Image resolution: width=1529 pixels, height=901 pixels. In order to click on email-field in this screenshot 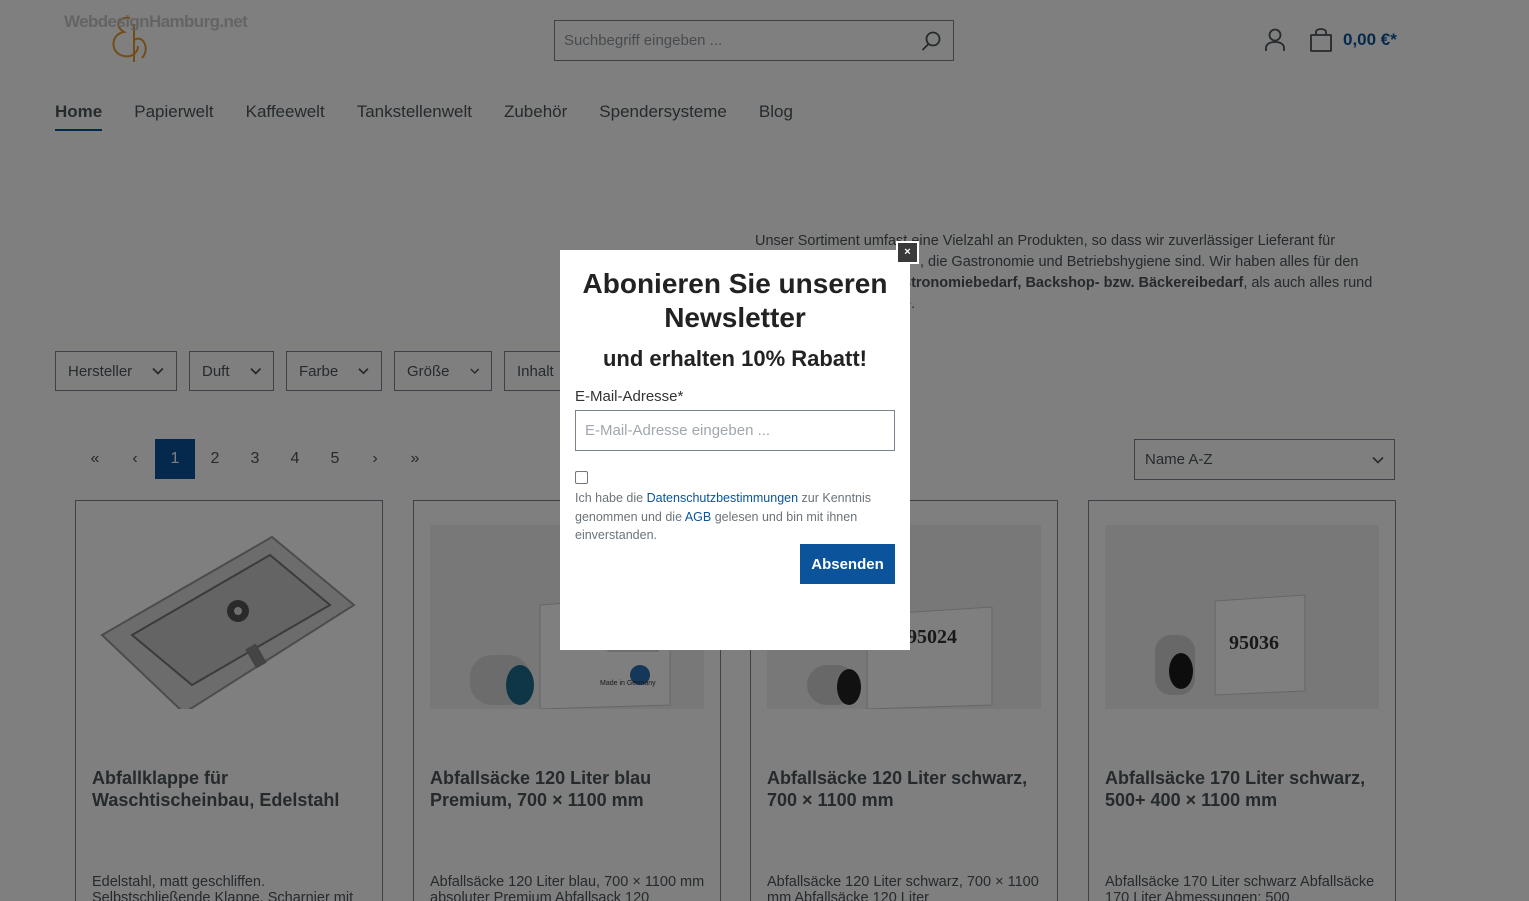, I will do `click(735, 430)`.